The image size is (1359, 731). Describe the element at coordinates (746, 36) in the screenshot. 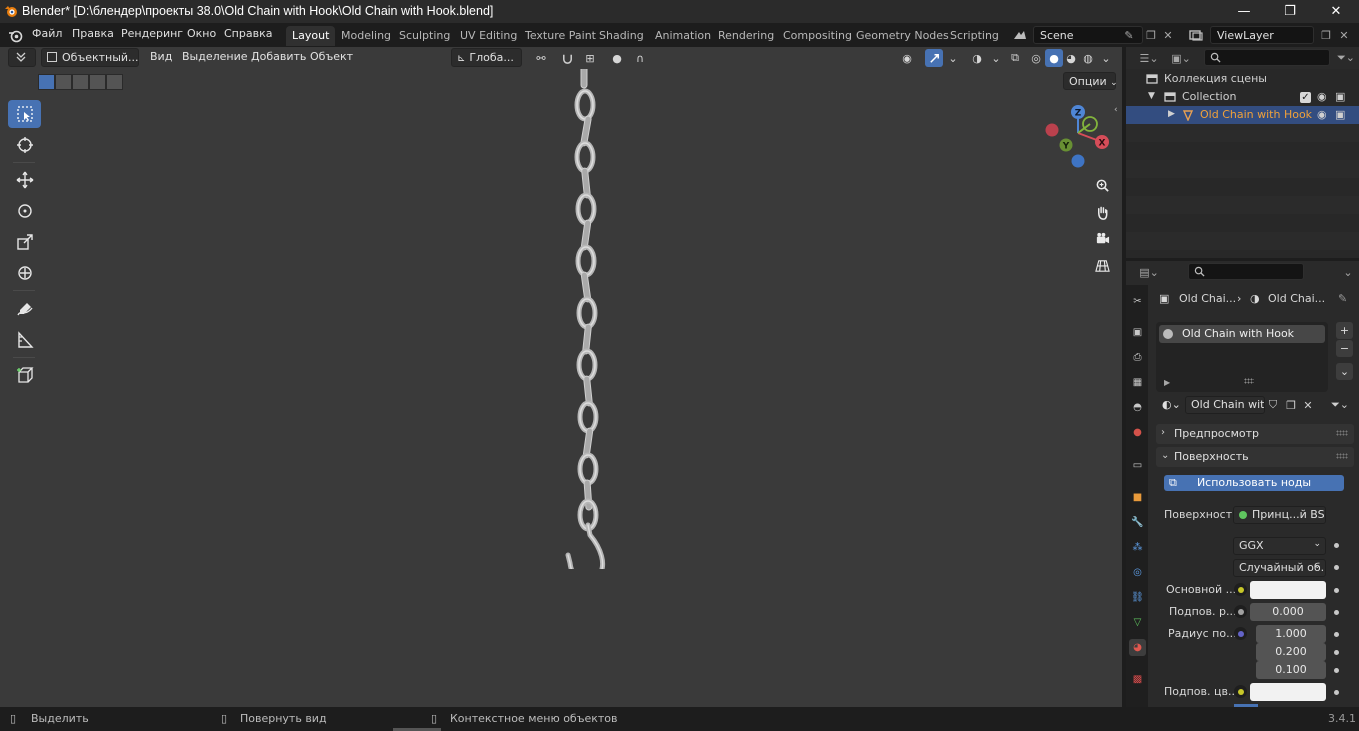

I see `tab-rendering: Rendering` at that location.